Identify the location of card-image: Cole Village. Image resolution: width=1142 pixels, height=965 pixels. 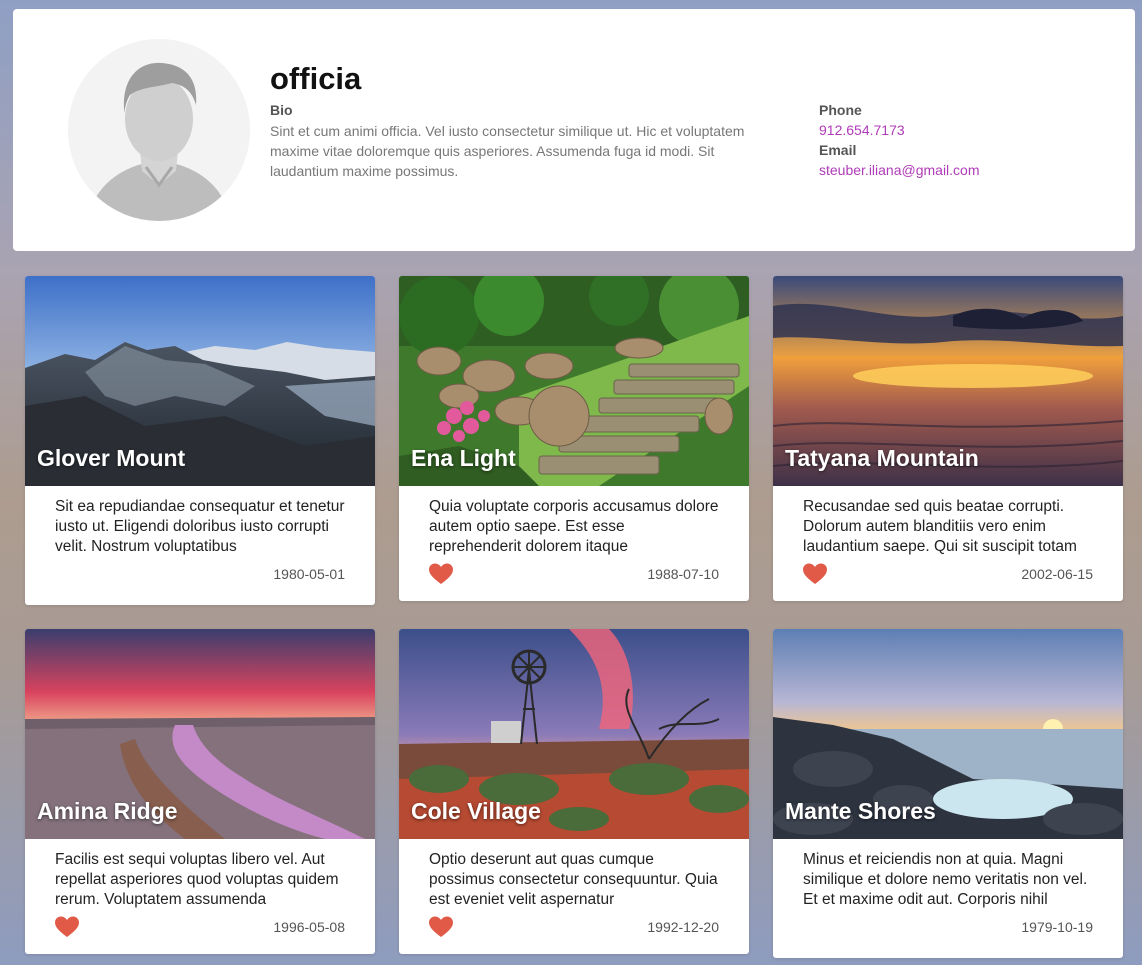
(574, 734).